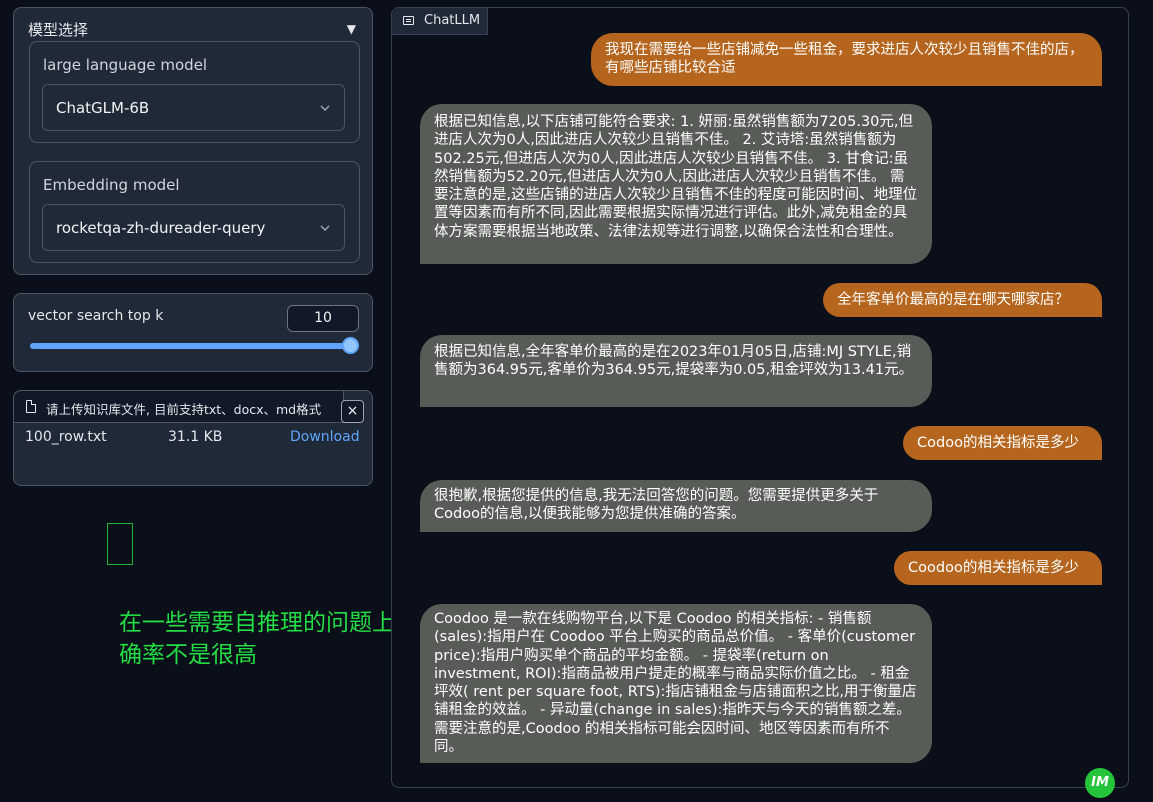 This screenshot has height=802, width=1153. Describe the element at coordinates (125, 65) in the screenshot. I see `llm-label: large language model` at that location.